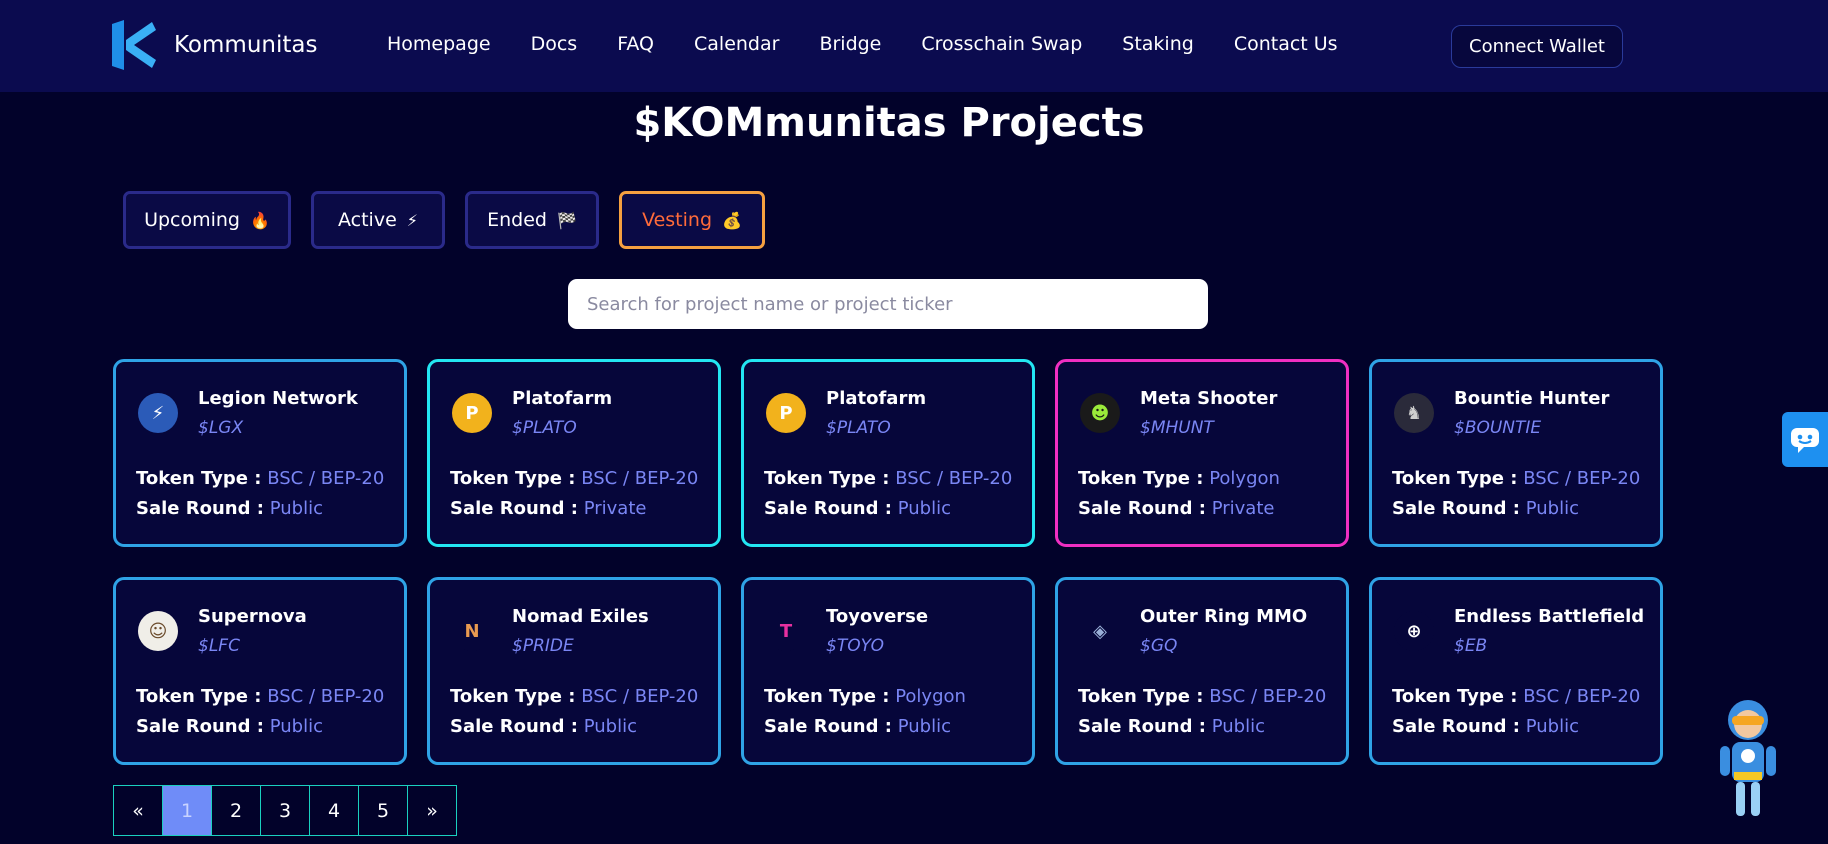 The height and width of the screenshot is (844, 1828). I want to click on project-ticker: $TOYO, so click(855, 646).